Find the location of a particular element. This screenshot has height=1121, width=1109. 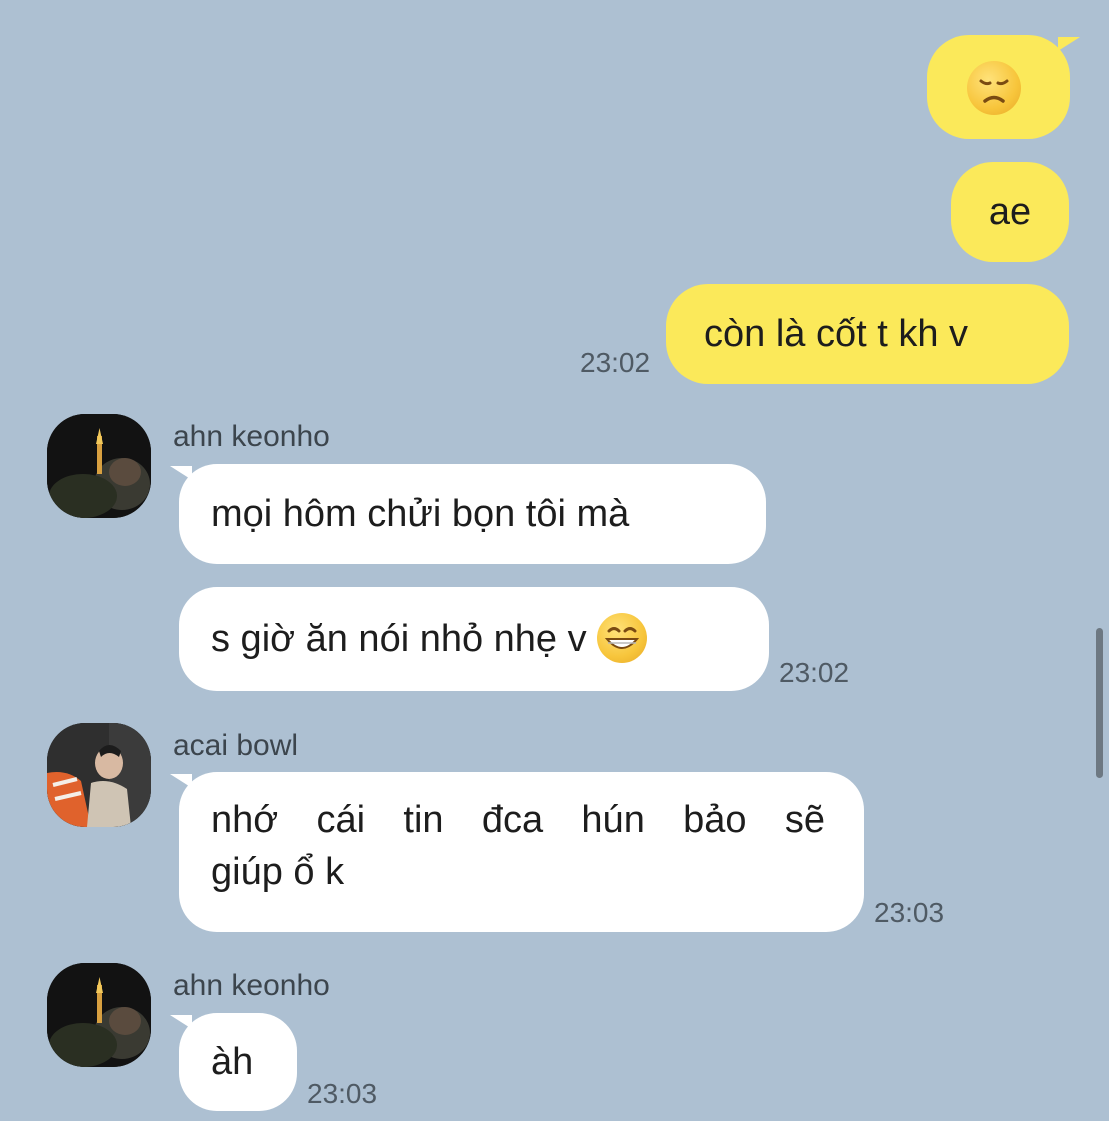

message-timestamp: 23:02 is located at coordinates (814, 672).